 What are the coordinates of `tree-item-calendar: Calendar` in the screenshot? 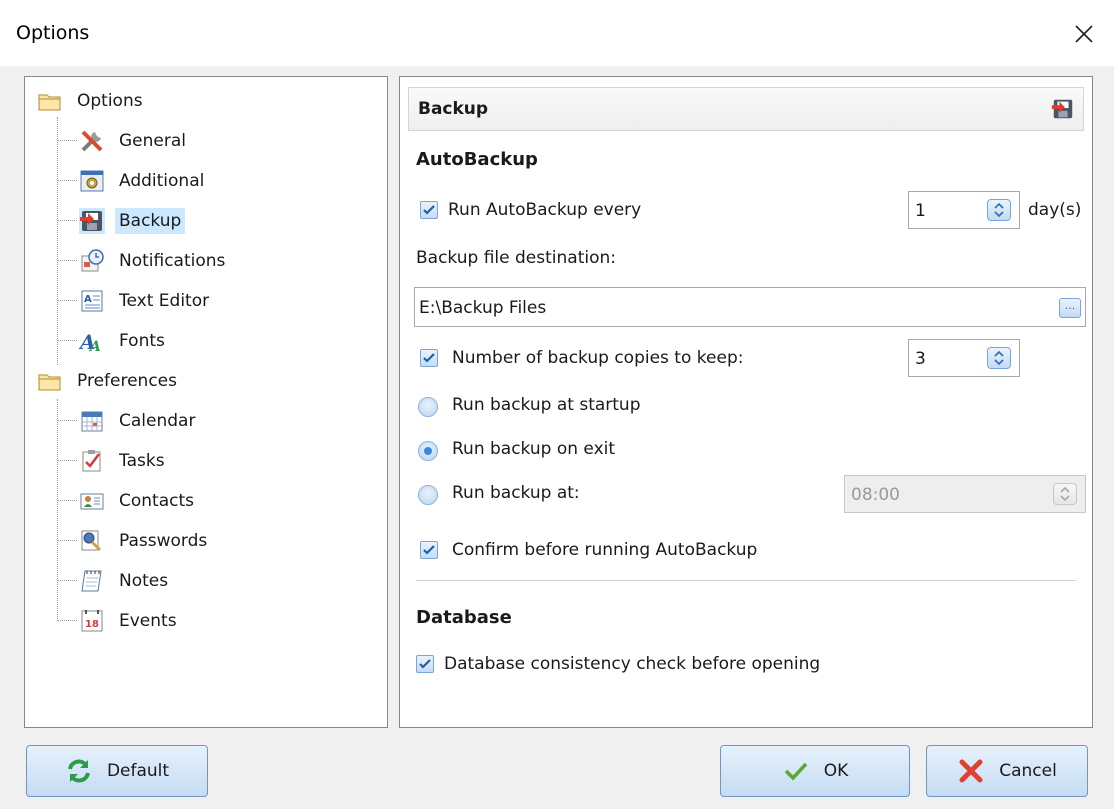 It's located at (139, 421).